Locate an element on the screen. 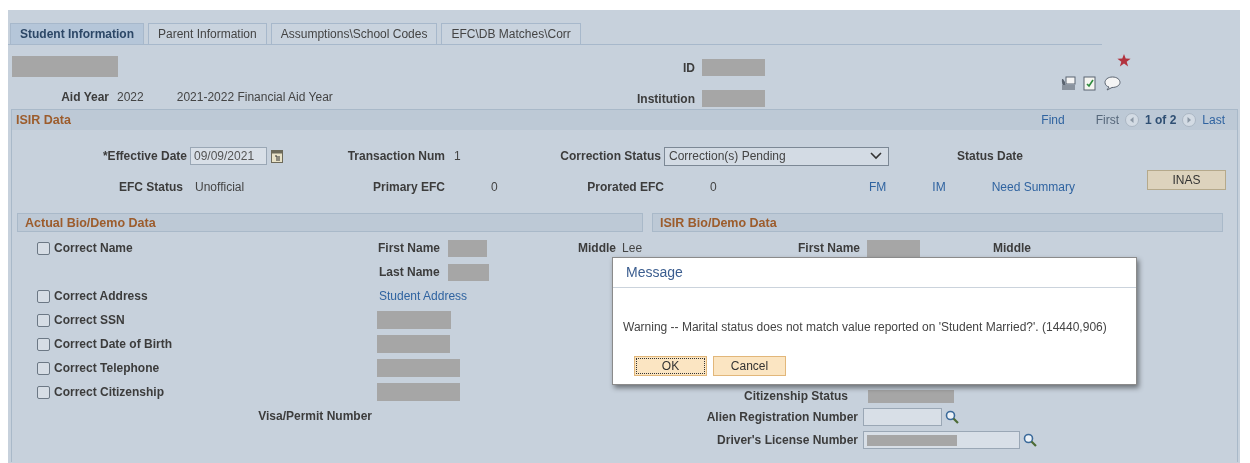 The width and height of the screenshot is (1250, 463). dialog-button: Cancel is located at coordinates (749, 366).